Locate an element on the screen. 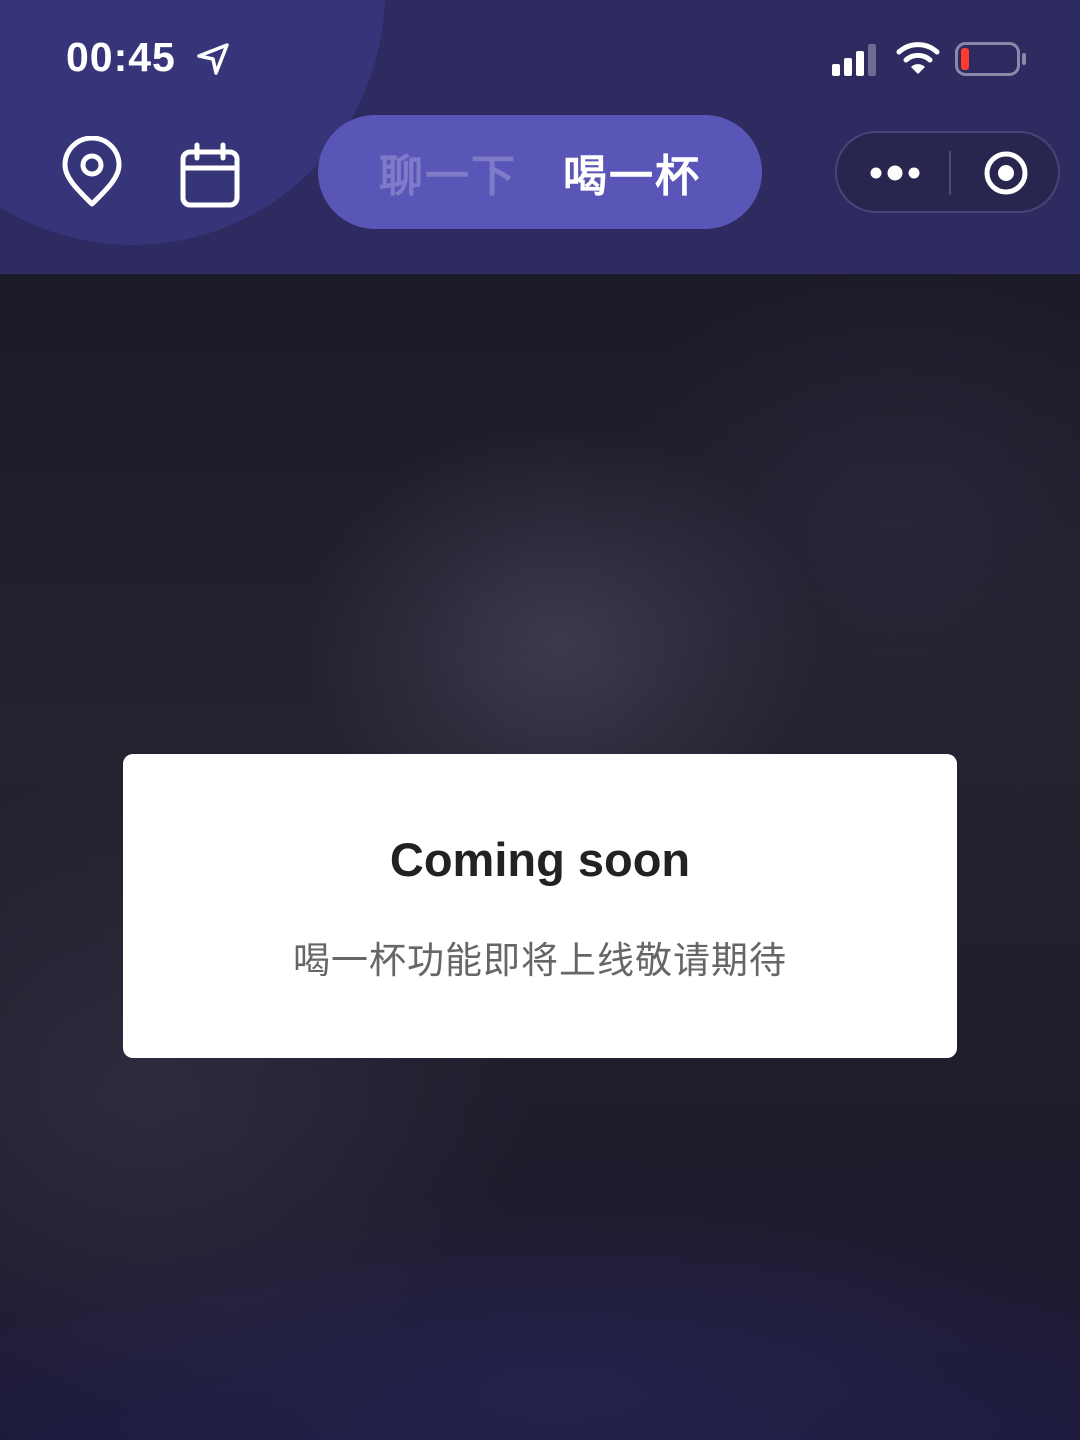 The width and height of the screenshot is (1080, 1440). tab-chat: 聊一下 is located at coordinates (448, 172).